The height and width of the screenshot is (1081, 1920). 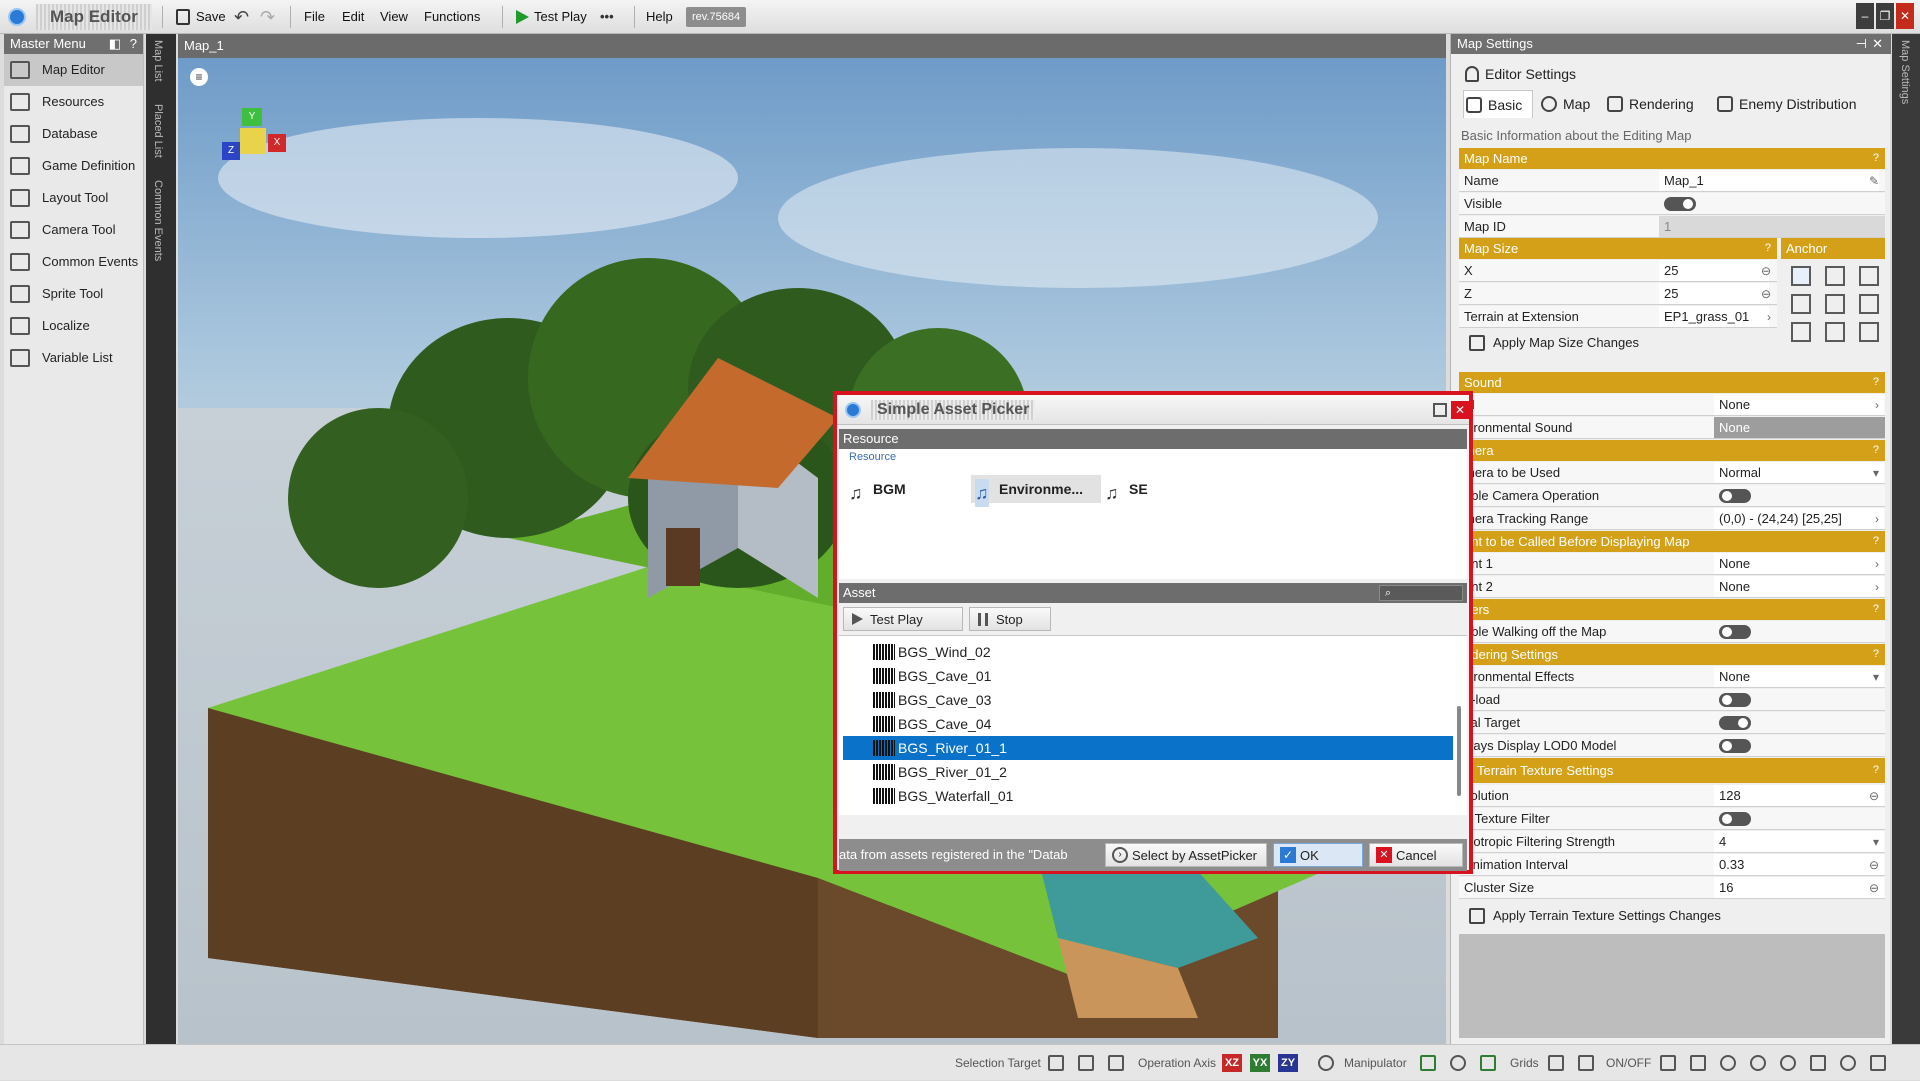 What do you see at coordinates (1519, 74) in the screenshot?
I see `editor-settings-tab: Editor Settings` at bounding box center [1519, 74].